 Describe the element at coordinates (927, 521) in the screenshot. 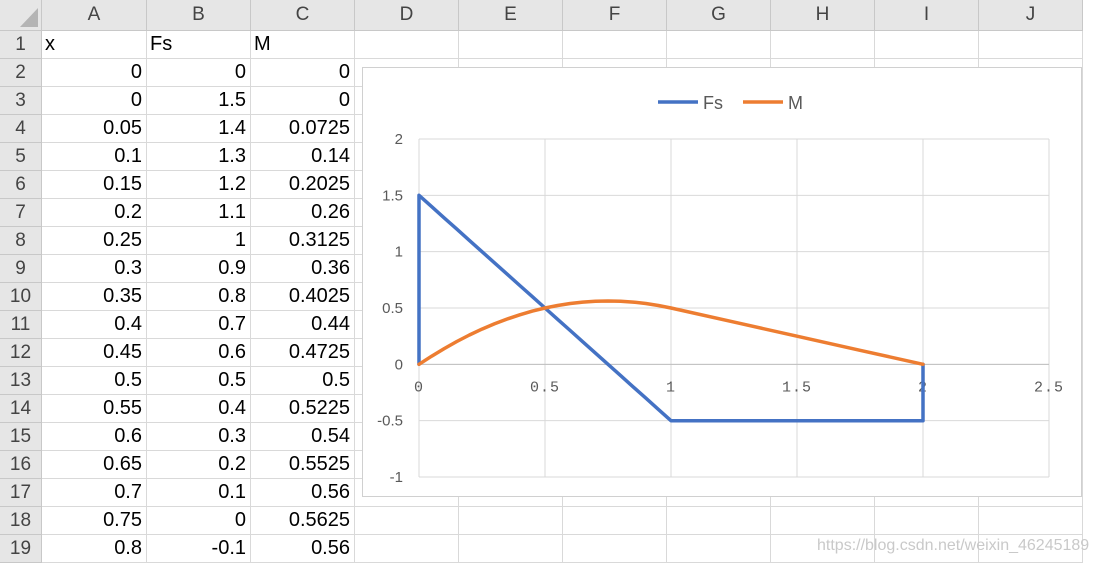

I see `cell-i18` at that location.